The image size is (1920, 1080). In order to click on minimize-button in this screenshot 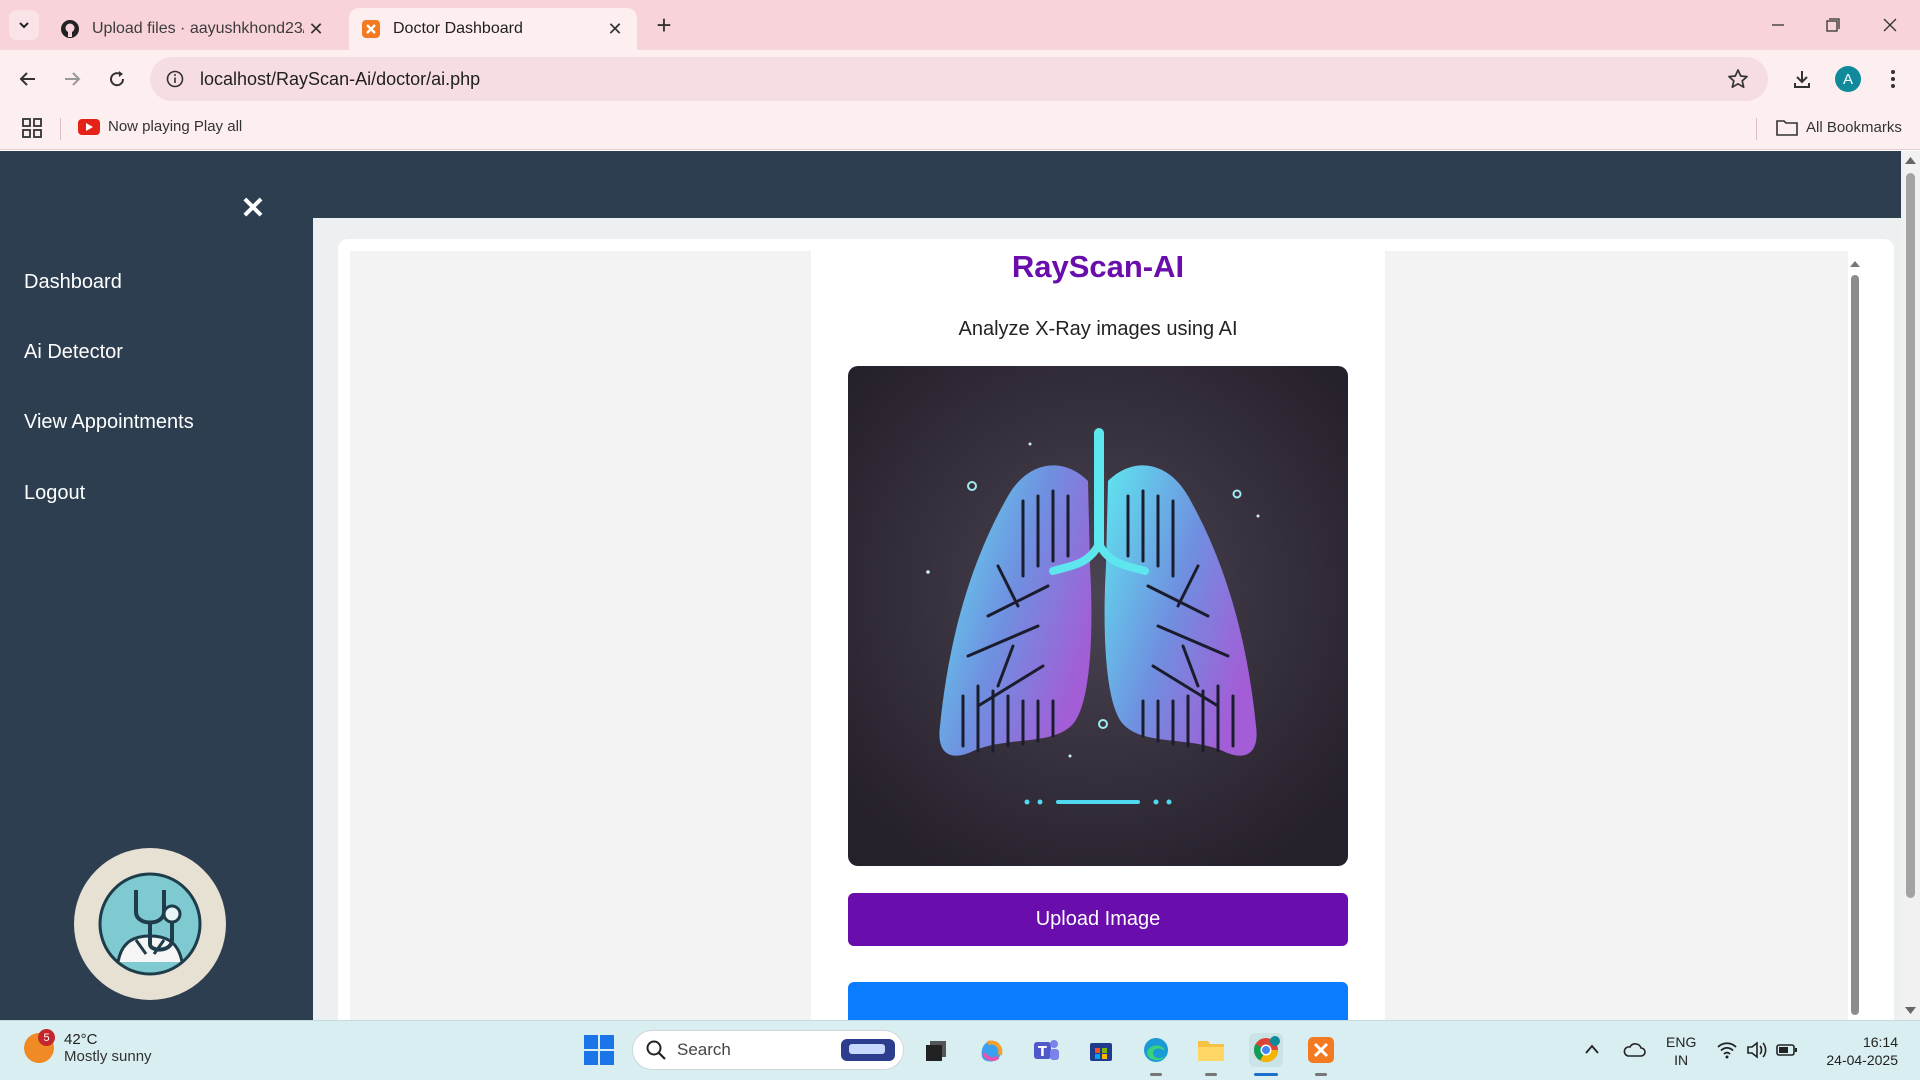, I will do `click(1778, 25)`.